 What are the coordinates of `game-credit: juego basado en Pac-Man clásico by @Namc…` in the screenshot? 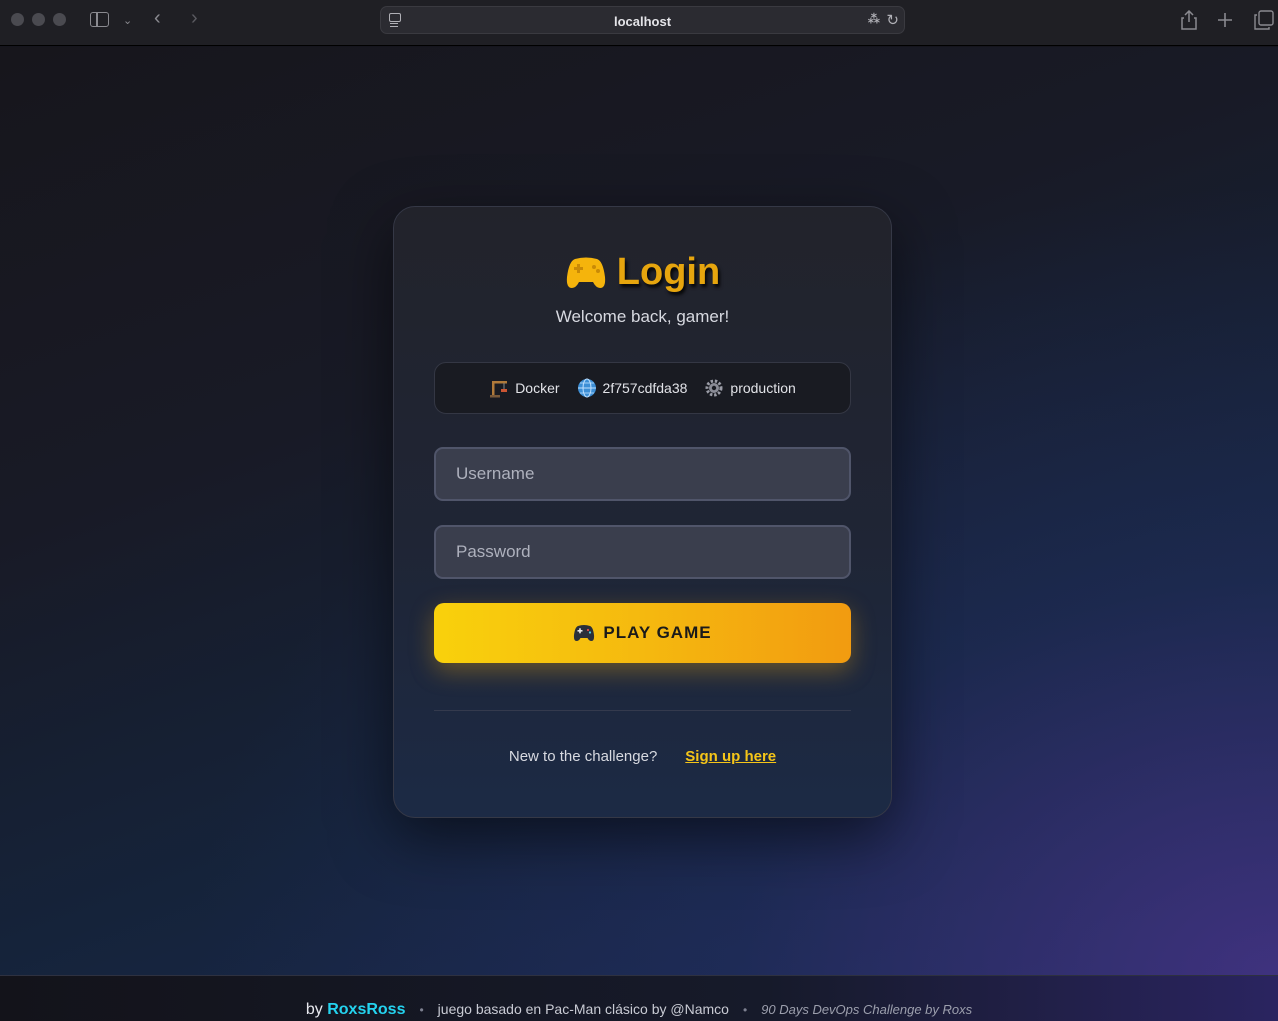 It's located at (583, 1009).